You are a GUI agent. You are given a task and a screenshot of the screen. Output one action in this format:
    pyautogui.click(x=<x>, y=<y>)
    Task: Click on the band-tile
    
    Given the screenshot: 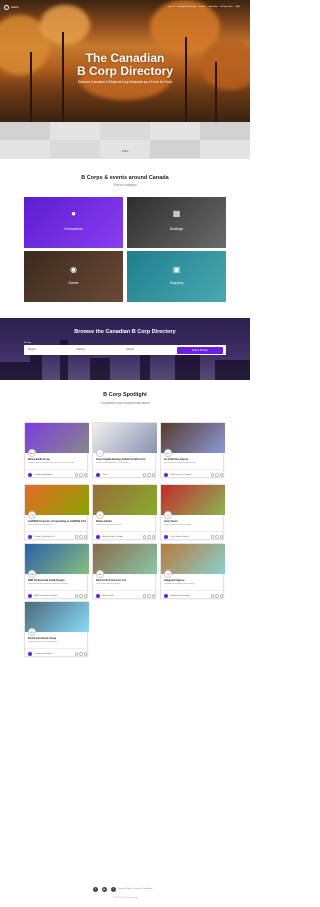 What is the action you would take?
    pyautogui.click(x=125, y=131)
    